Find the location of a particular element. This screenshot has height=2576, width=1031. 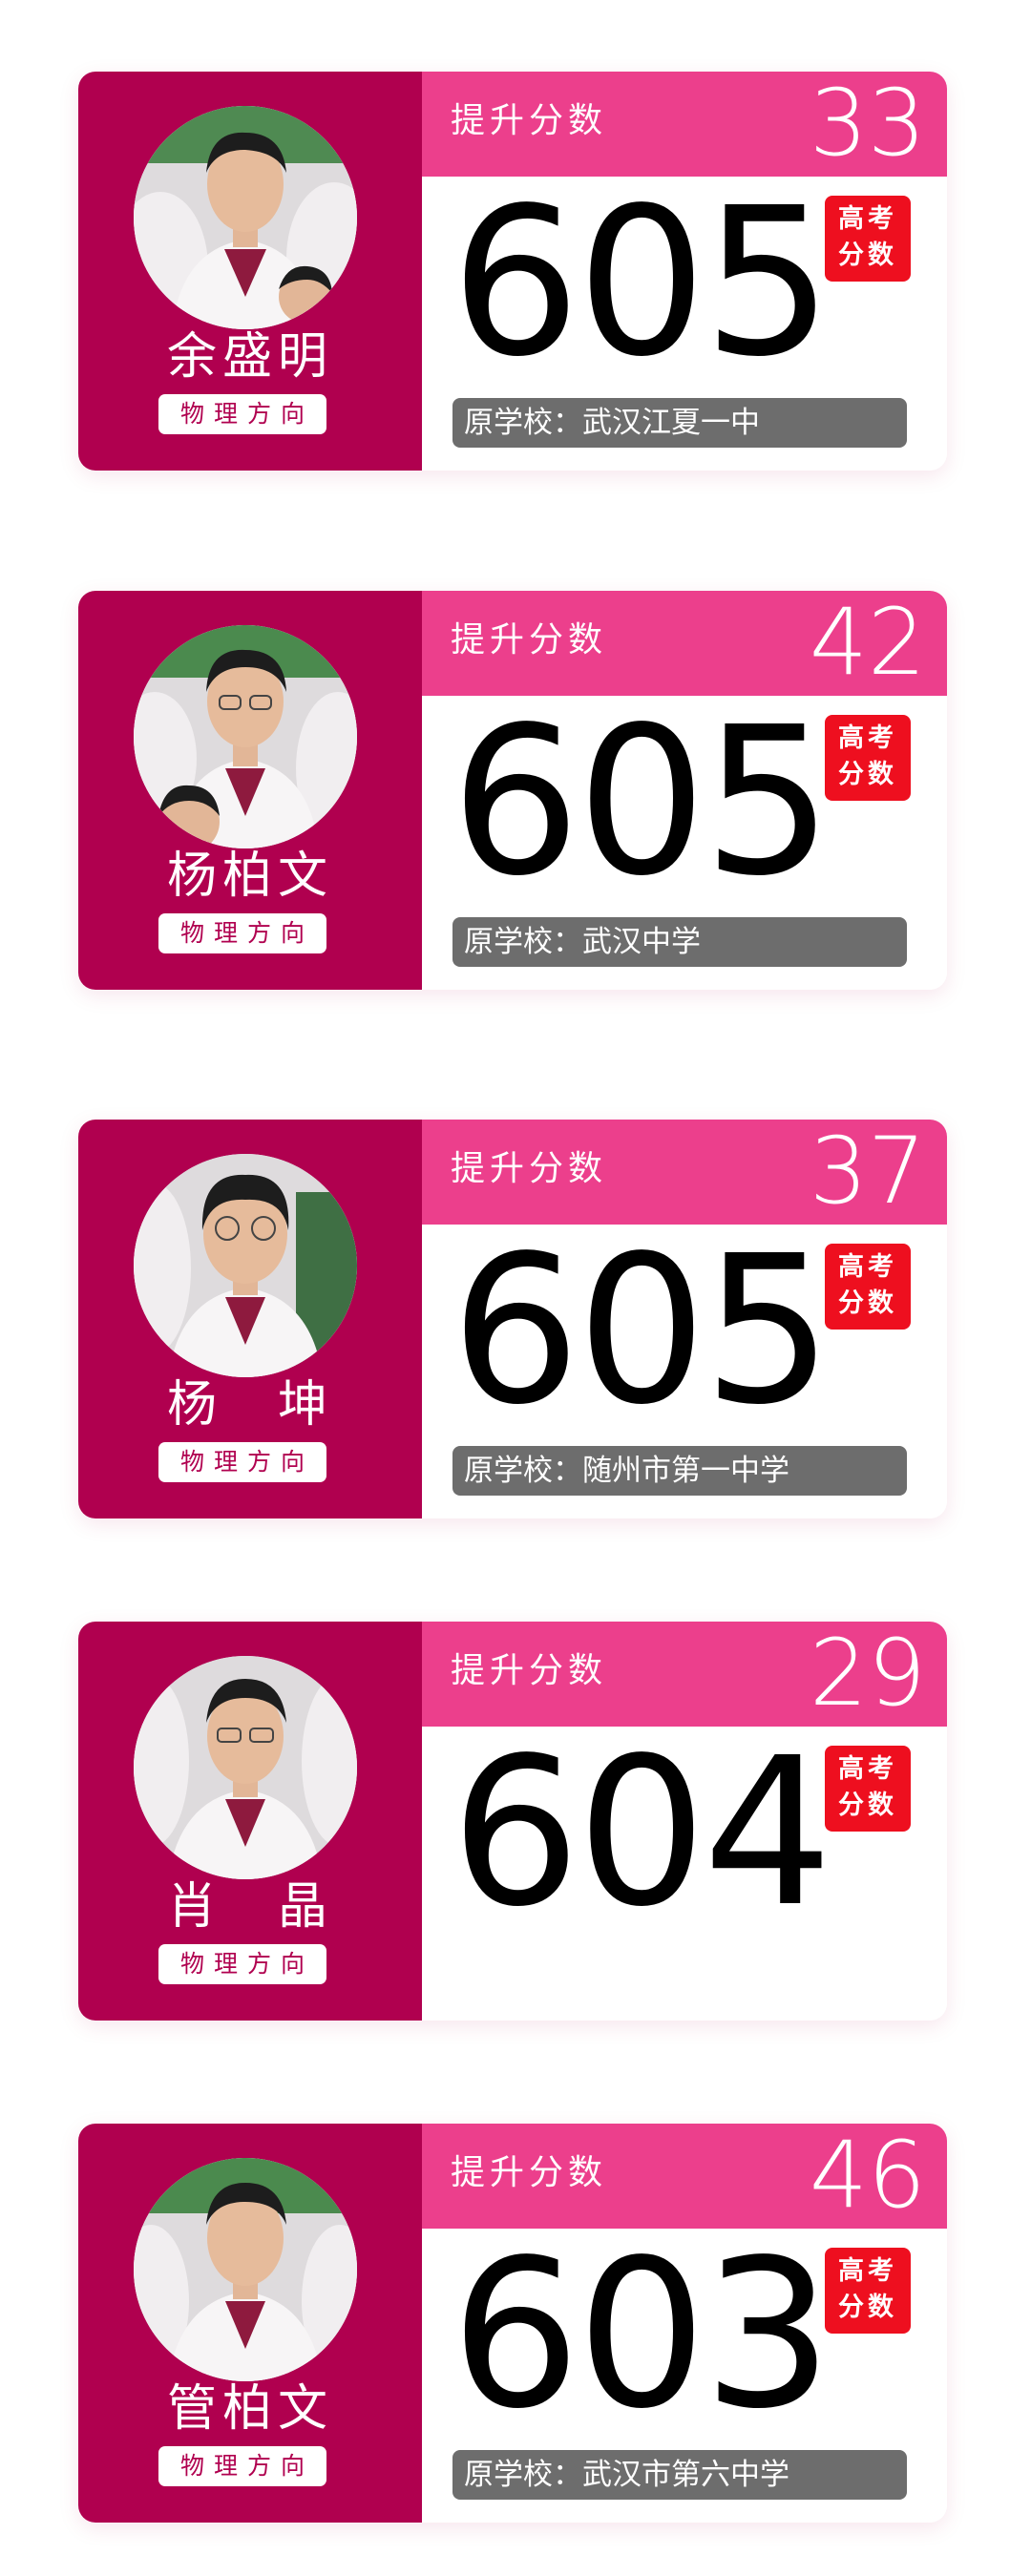

card-profile-panel: 肖 晶 物理方向 is located at coordinates (250, 1821).